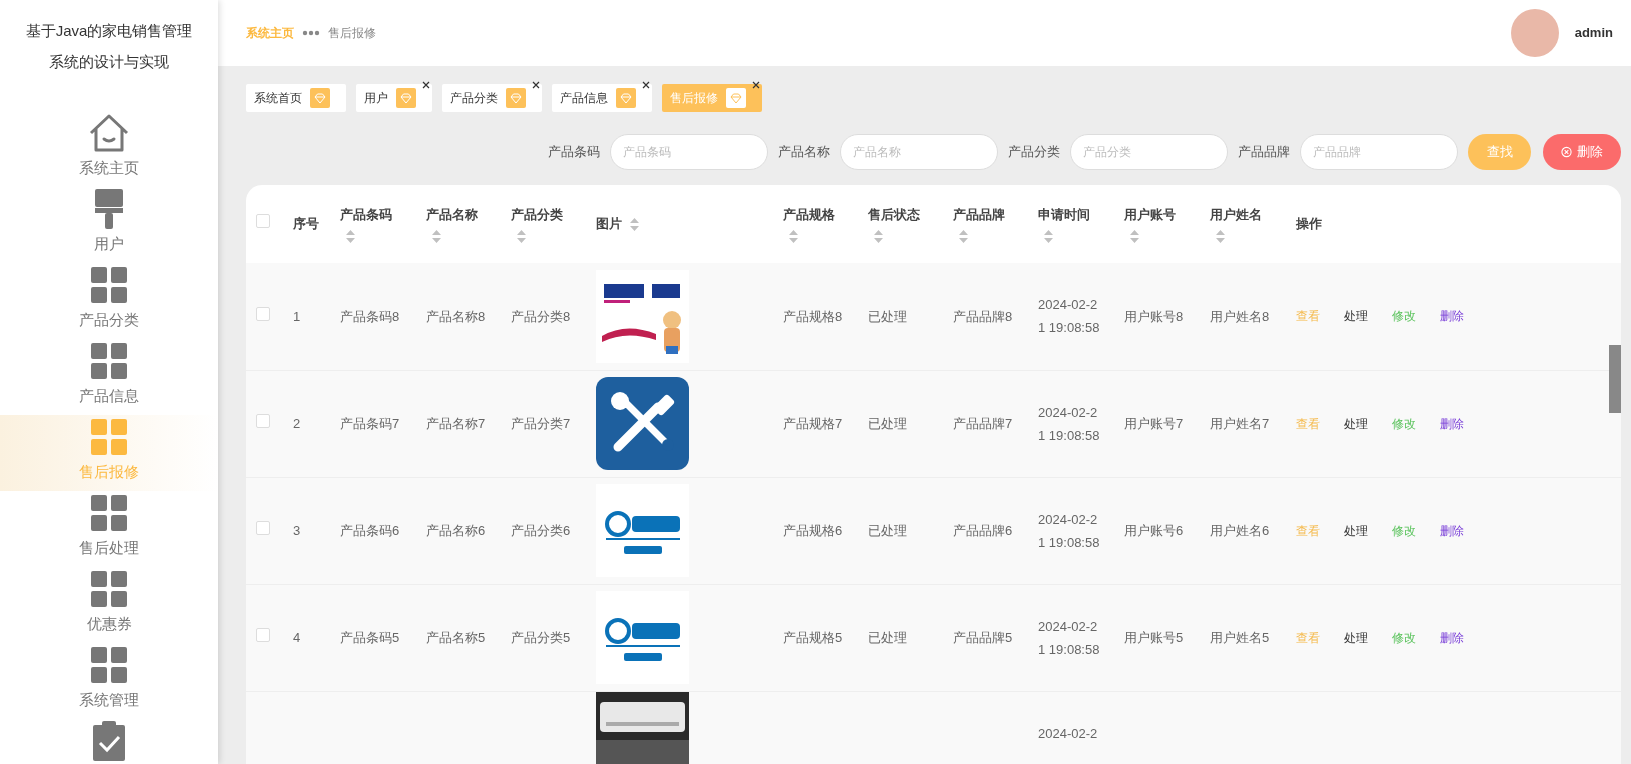  What do you see at coordinates (809, 214) in the screenshot?
I see `column-header: 产品规格` at bounding box center [809, 214].